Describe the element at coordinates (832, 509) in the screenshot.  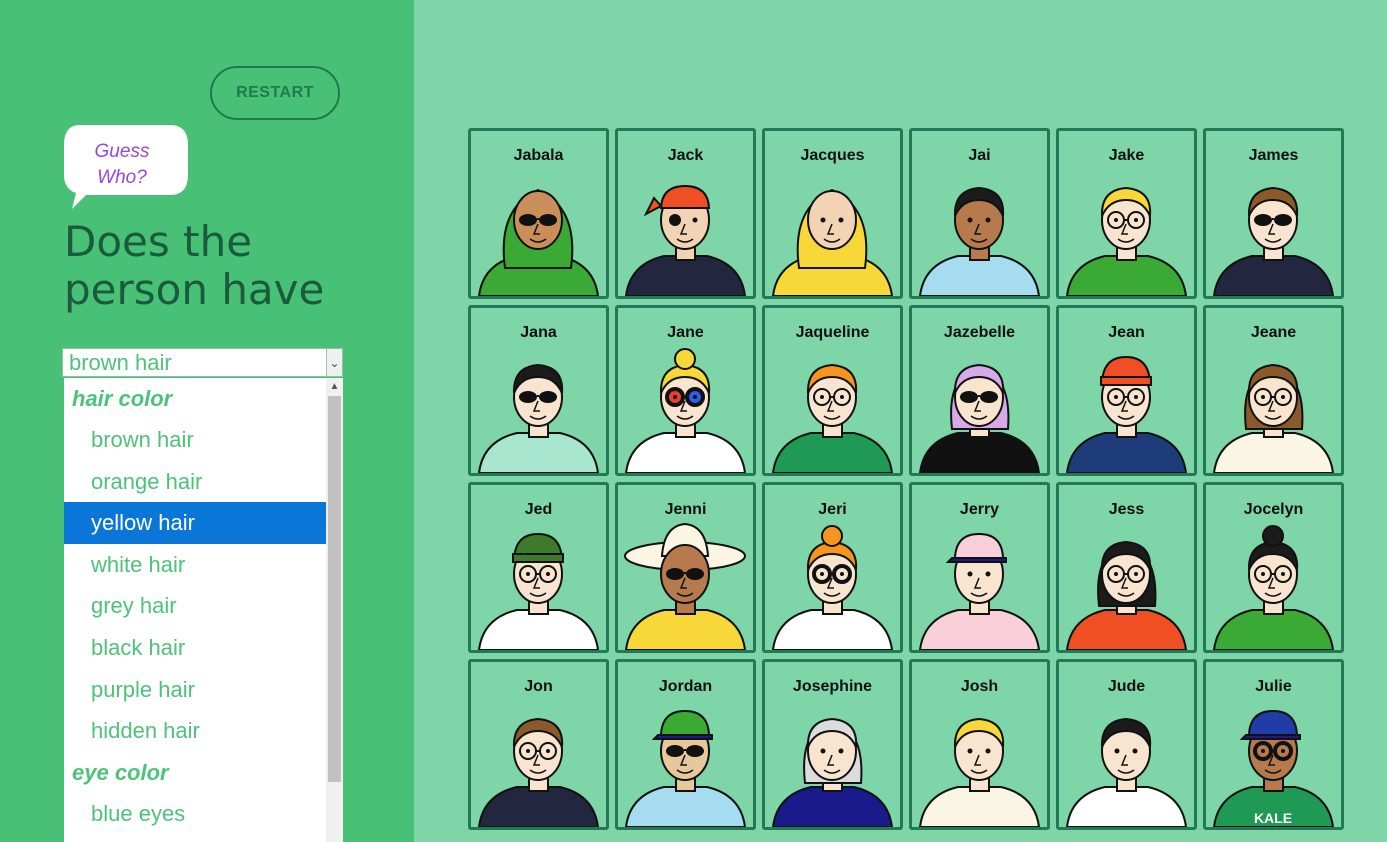
I see `character-name: Jeri` at that location.